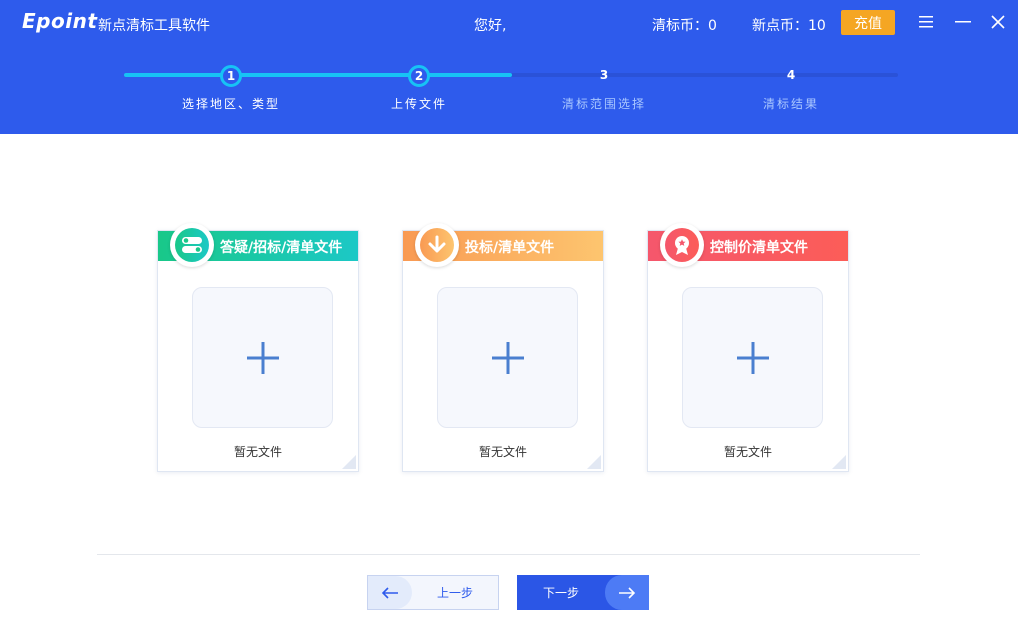 The height and width of the screenshot is (628, 1018). What do you see at coordinates (490, 26) in the screenshot?
I see `user-greeting: 您好,` at bounding box center [490, 26].